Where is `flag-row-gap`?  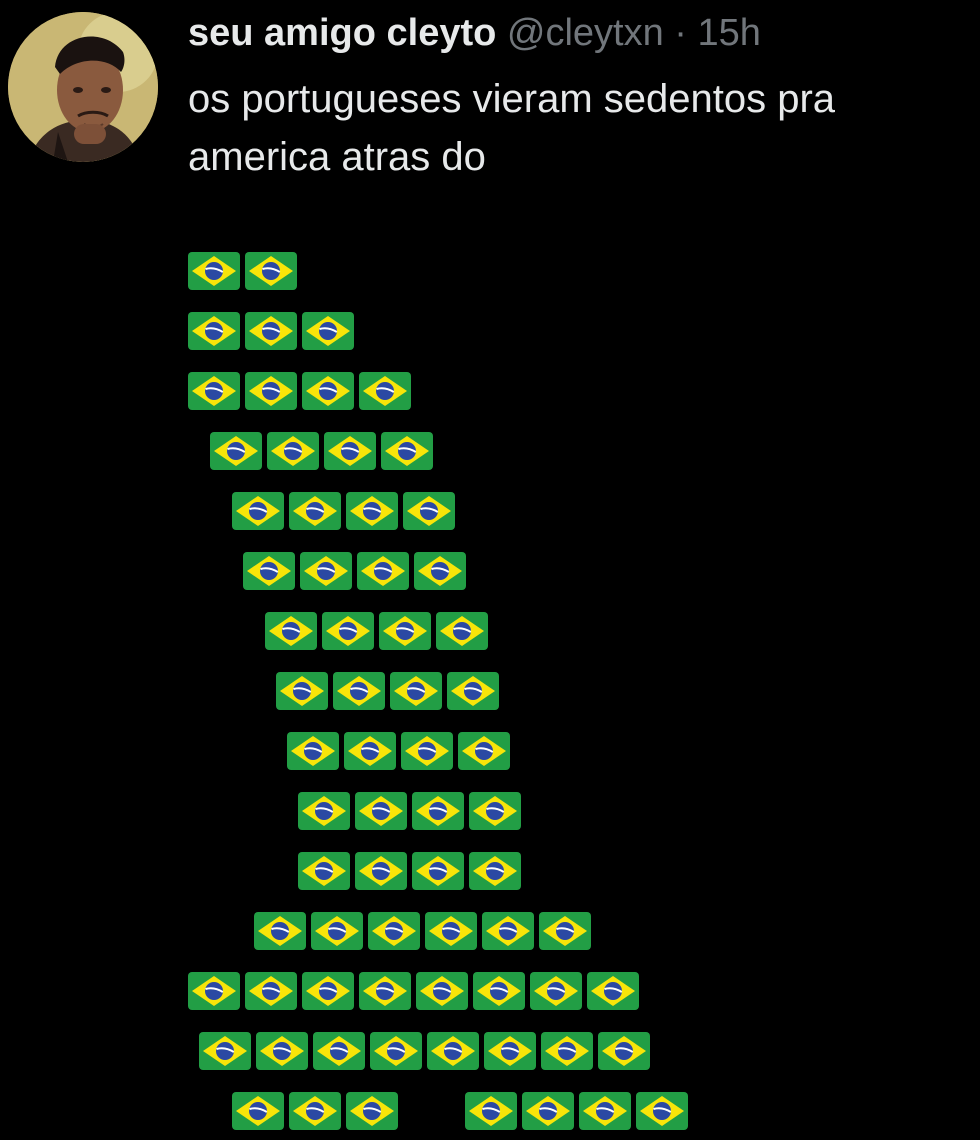
flag-row-gap is located at coordinates (431, 1111).